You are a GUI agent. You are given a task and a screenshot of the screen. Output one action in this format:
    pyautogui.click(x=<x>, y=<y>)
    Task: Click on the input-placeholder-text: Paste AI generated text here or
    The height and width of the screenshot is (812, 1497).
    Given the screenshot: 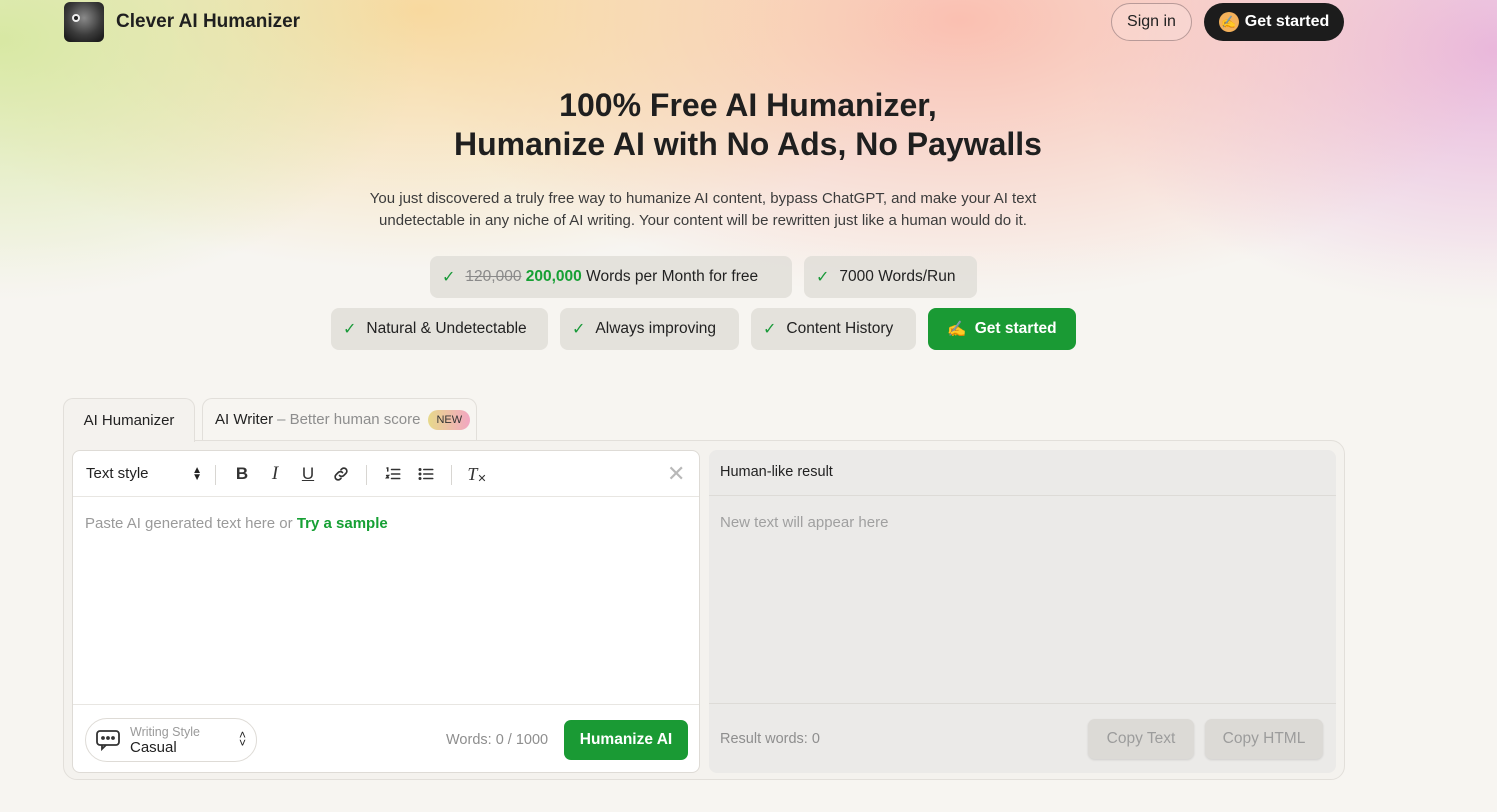 What is the action you would take?
    pyautogui.click(x=189, y=523)
    